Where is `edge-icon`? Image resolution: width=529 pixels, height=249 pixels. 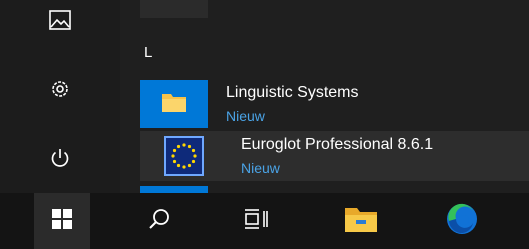
edge-icon is located at coordinates (462, 221).